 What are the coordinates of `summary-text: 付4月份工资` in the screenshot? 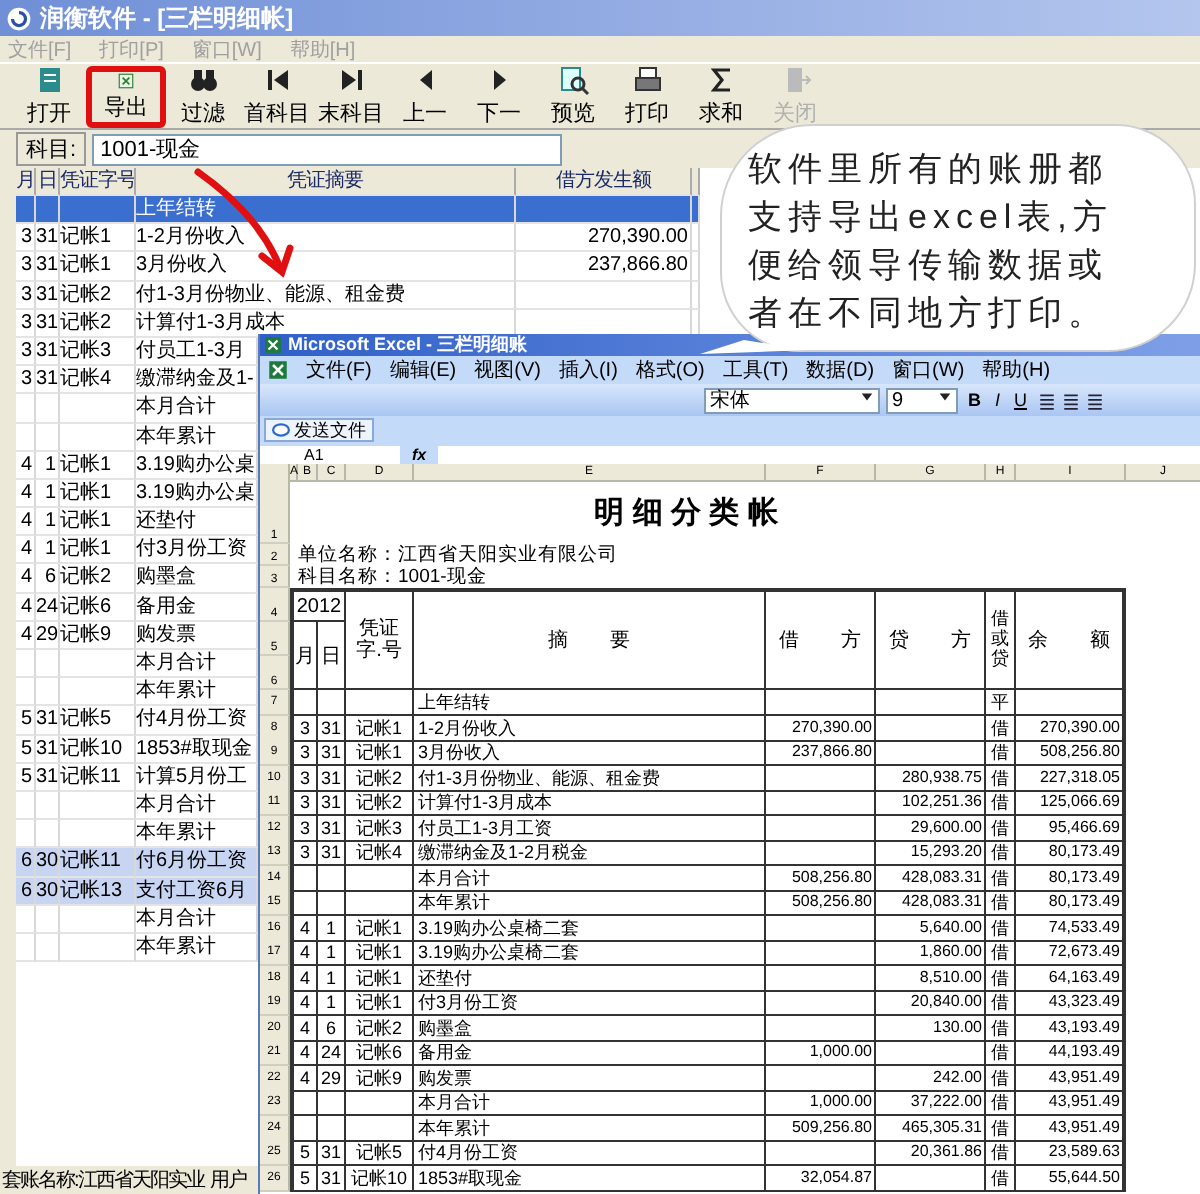 It's located at (192, 719).